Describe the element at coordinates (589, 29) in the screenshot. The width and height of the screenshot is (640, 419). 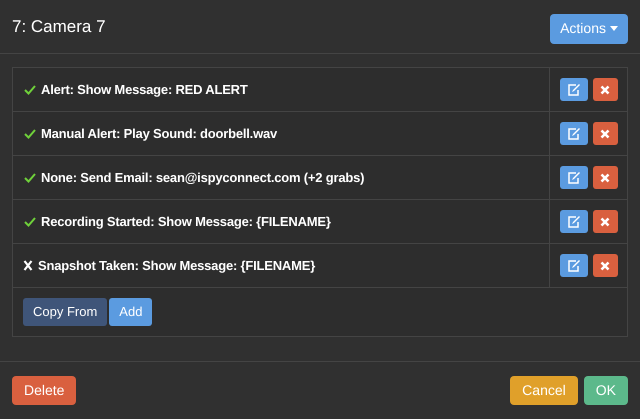
I see `actions-button: Actions` at that location.